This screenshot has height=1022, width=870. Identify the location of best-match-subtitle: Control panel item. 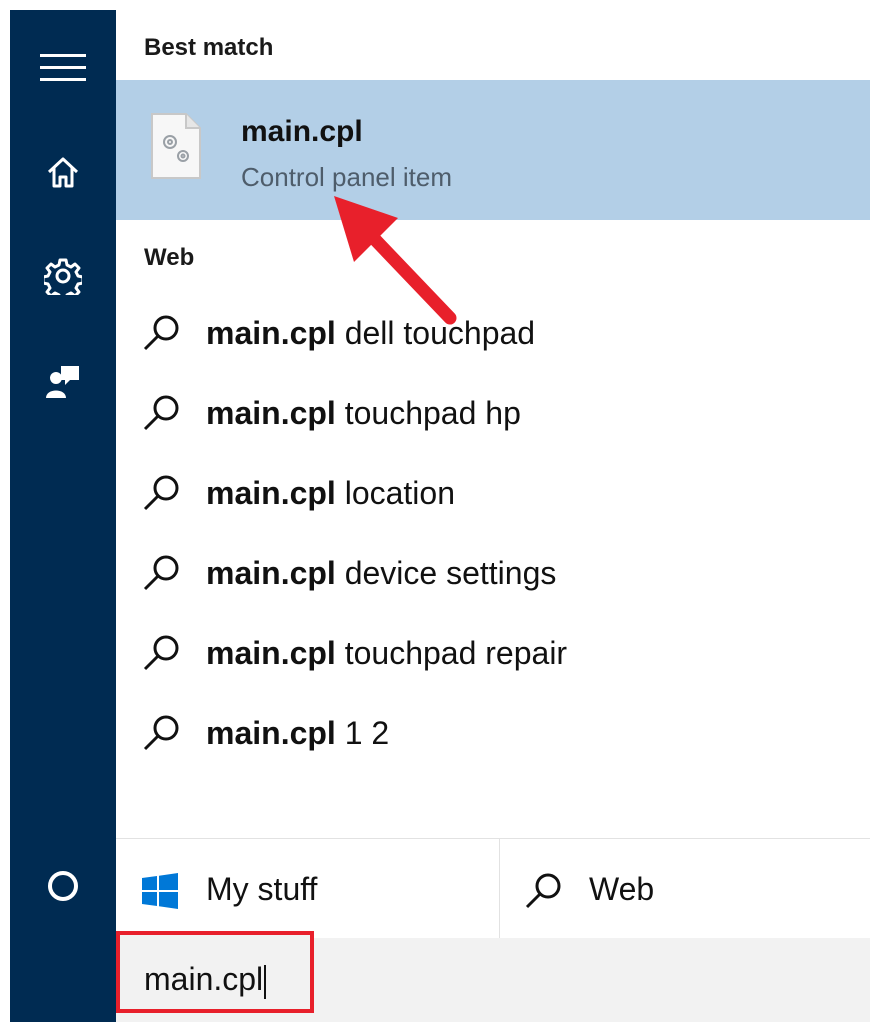
(346, 177).